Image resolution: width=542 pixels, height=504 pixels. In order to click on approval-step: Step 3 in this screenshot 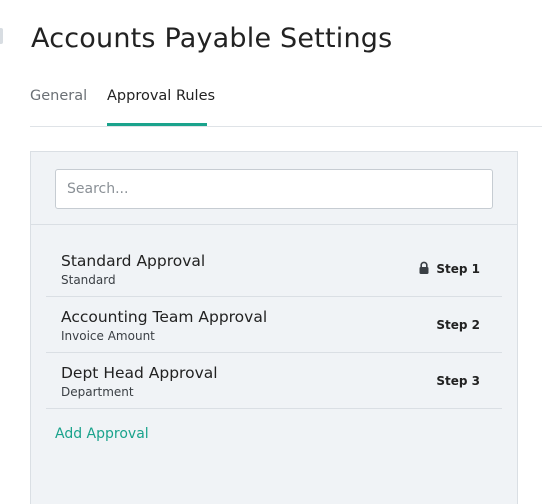, I will do `click(458, 381)`.